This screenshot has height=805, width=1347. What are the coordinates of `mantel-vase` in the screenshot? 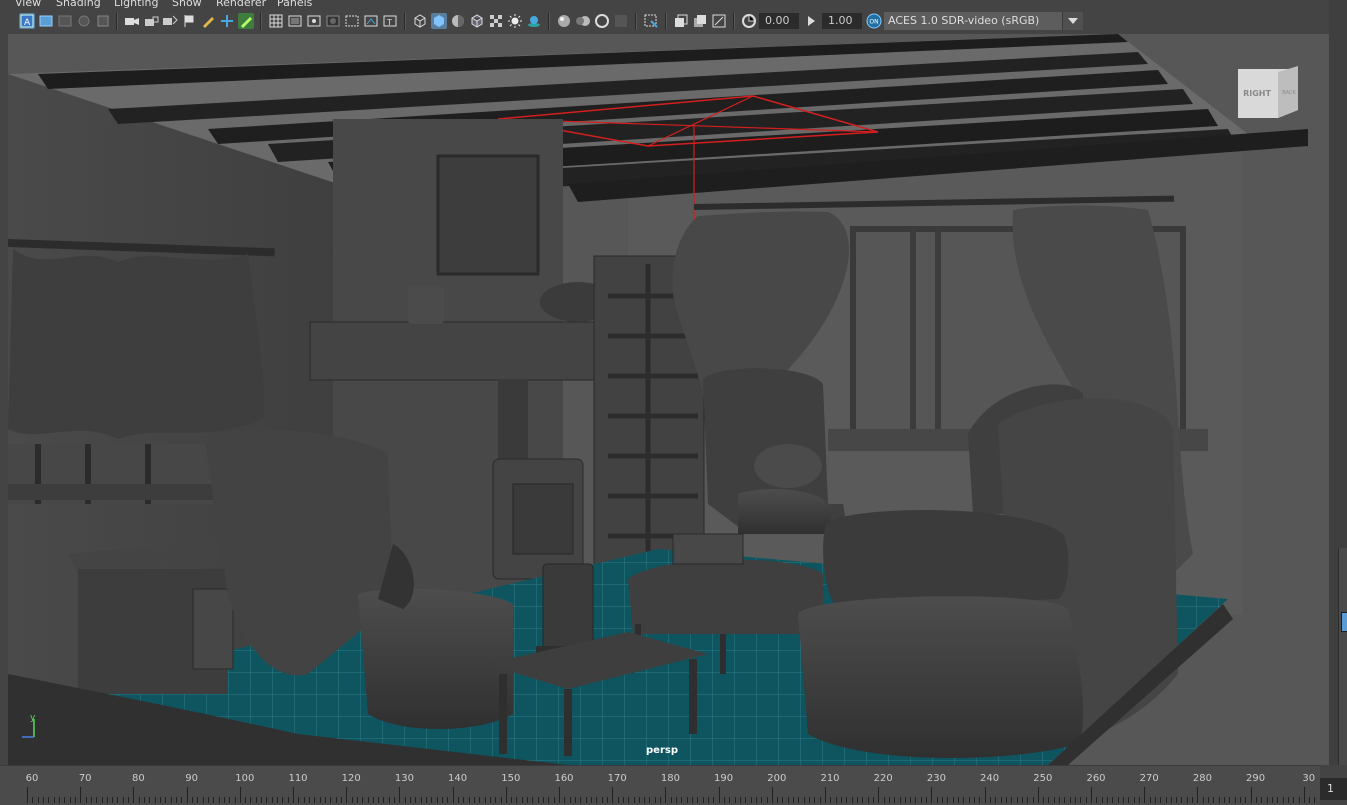 It's located at (426, 305).